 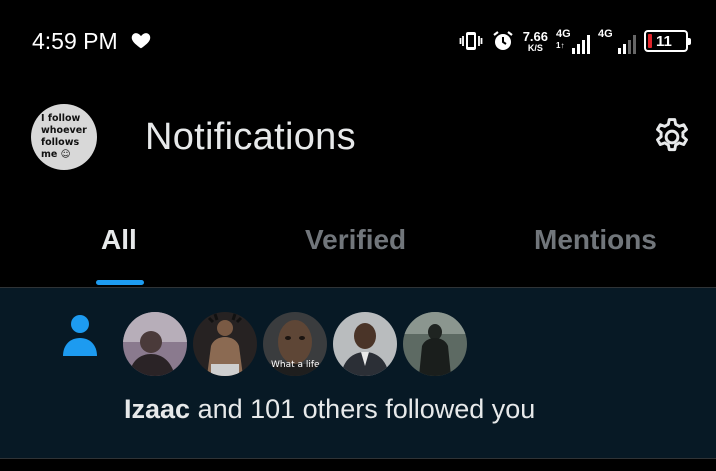 What do you see at coordinates (605, 34) in the screenshot?
I see `sim2-network-label: 4G` at bounding box center [605, 34].